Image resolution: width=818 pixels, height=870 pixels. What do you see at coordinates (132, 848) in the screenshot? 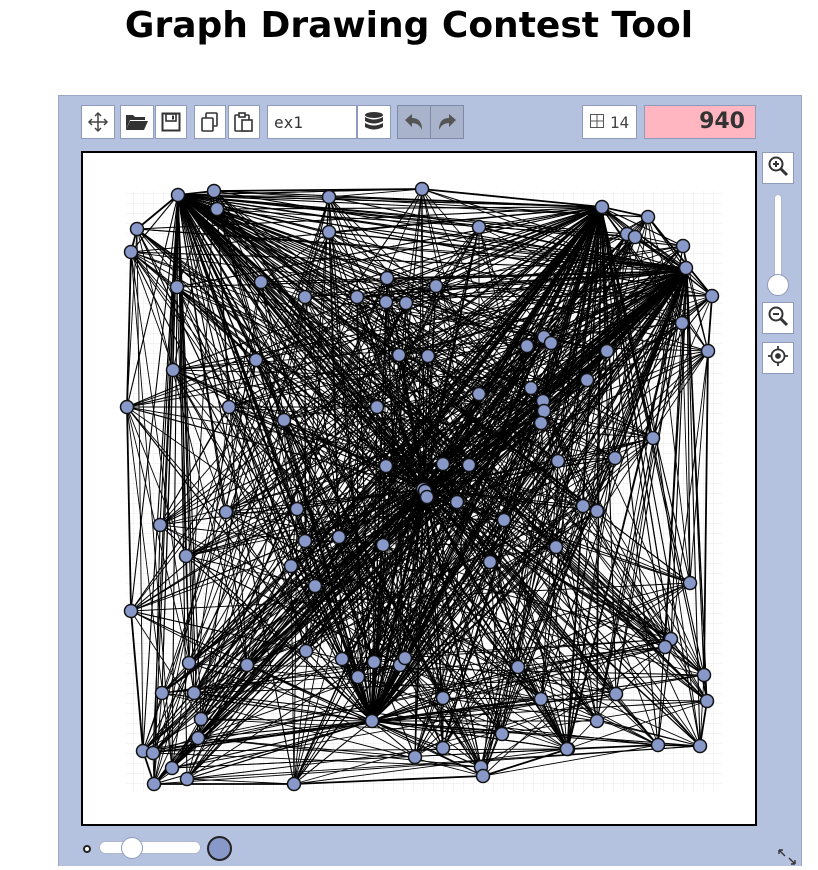
I see `vertex-size-slider-handle` at bounding box center [132, 848].